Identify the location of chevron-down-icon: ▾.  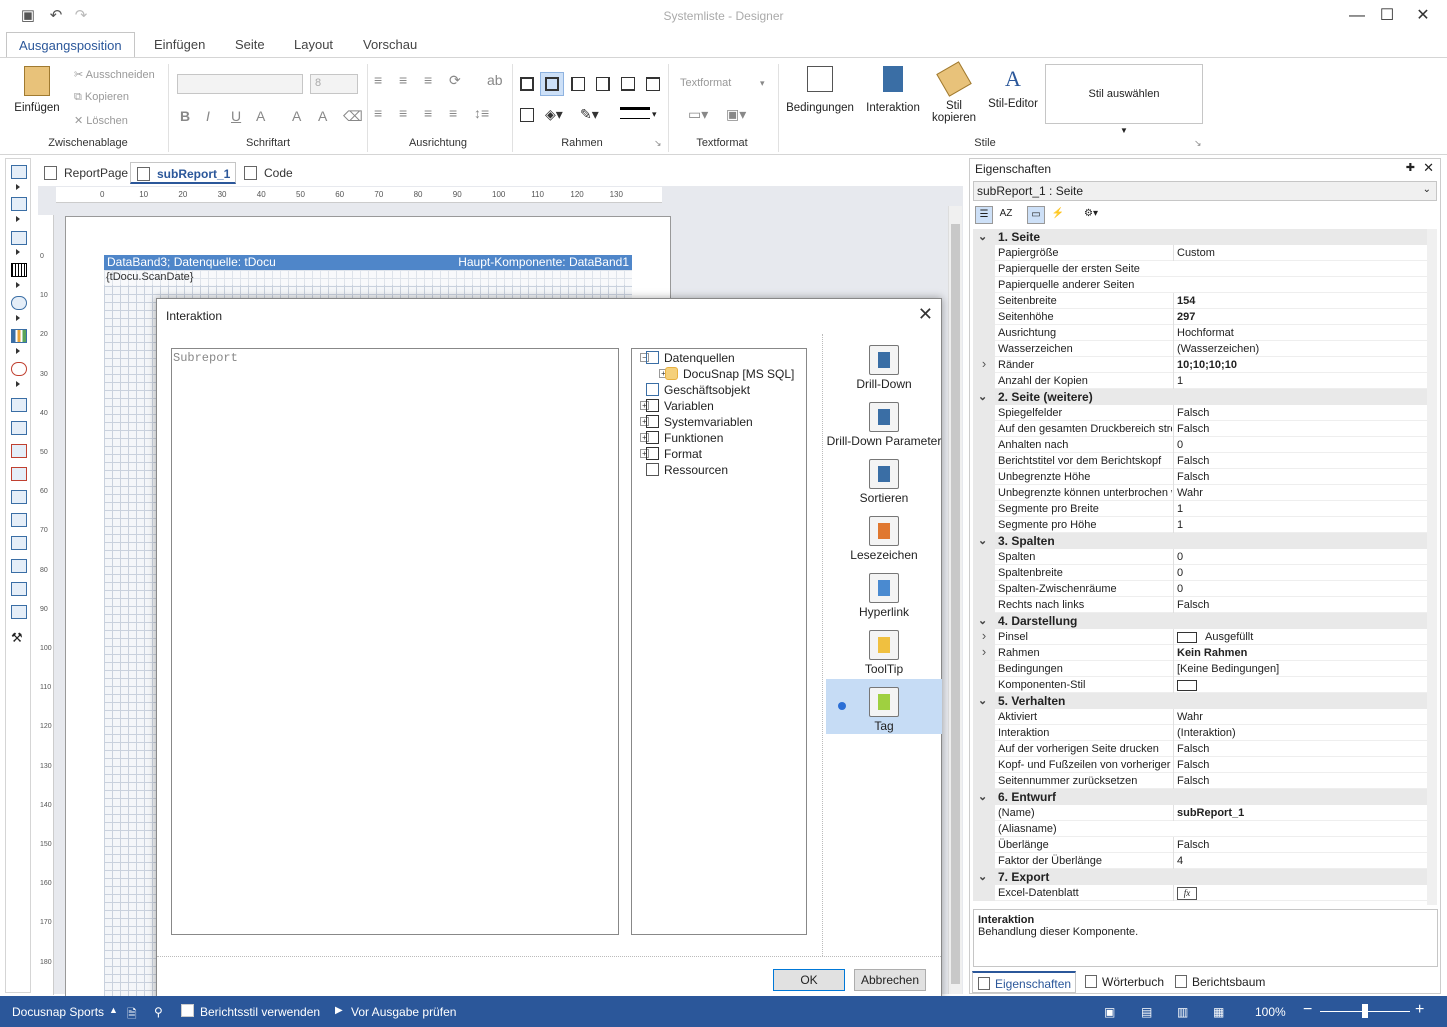
(654, 114).